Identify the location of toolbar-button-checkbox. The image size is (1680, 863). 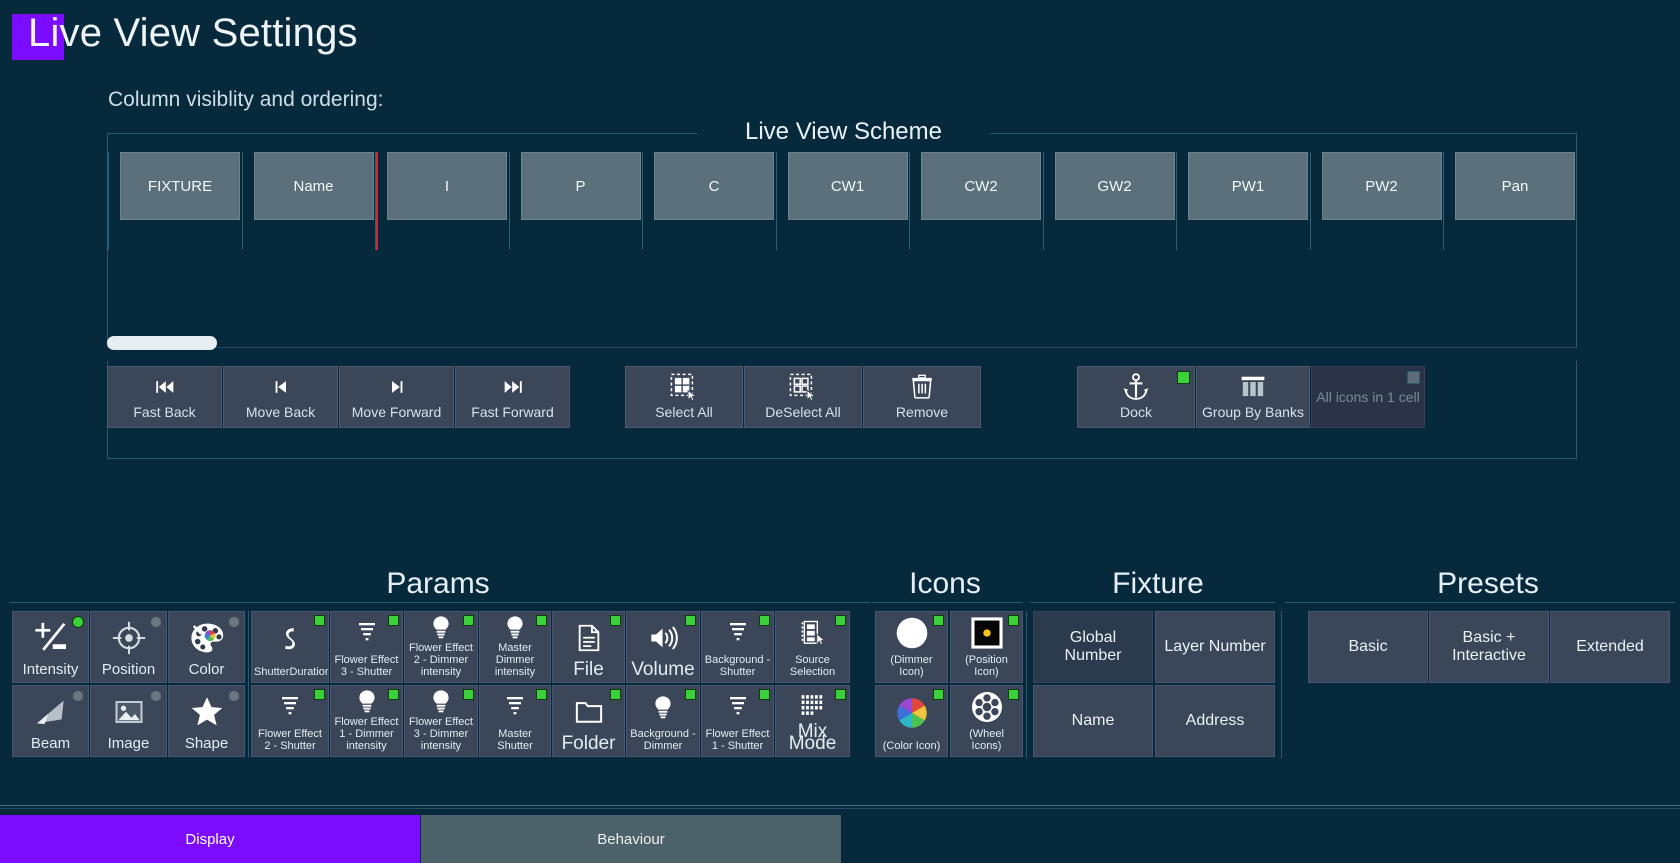
(1183, 377).